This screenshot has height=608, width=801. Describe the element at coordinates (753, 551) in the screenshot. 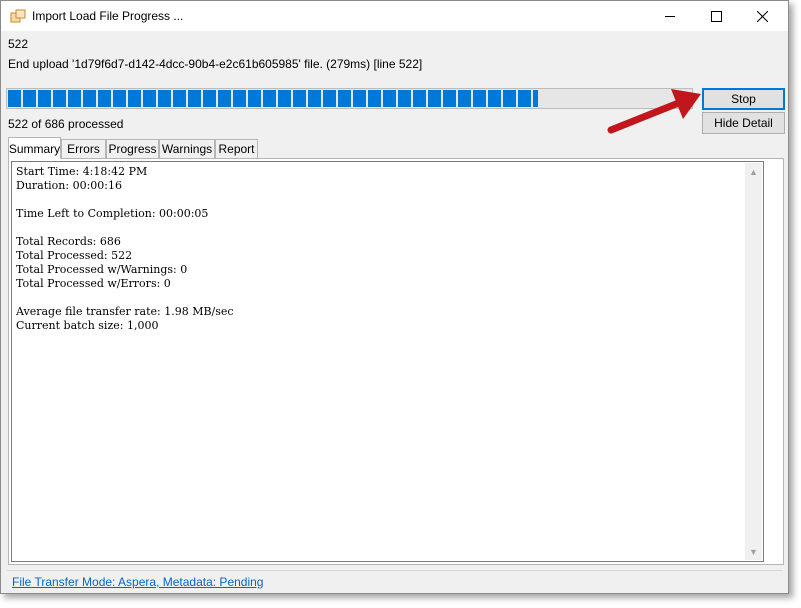

I see `scroll-down-icon: ▼` at that location.